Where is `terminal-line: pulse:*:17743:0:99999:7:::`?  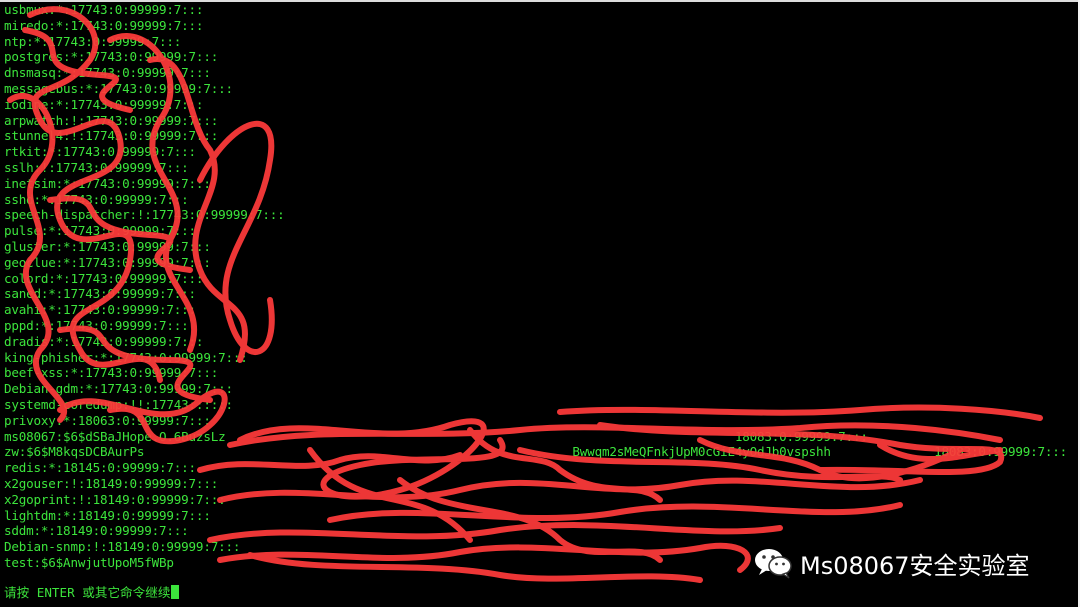 terminal-line: pulse:*:17743:0:99999:7::: is located at coordinates (100, 231).